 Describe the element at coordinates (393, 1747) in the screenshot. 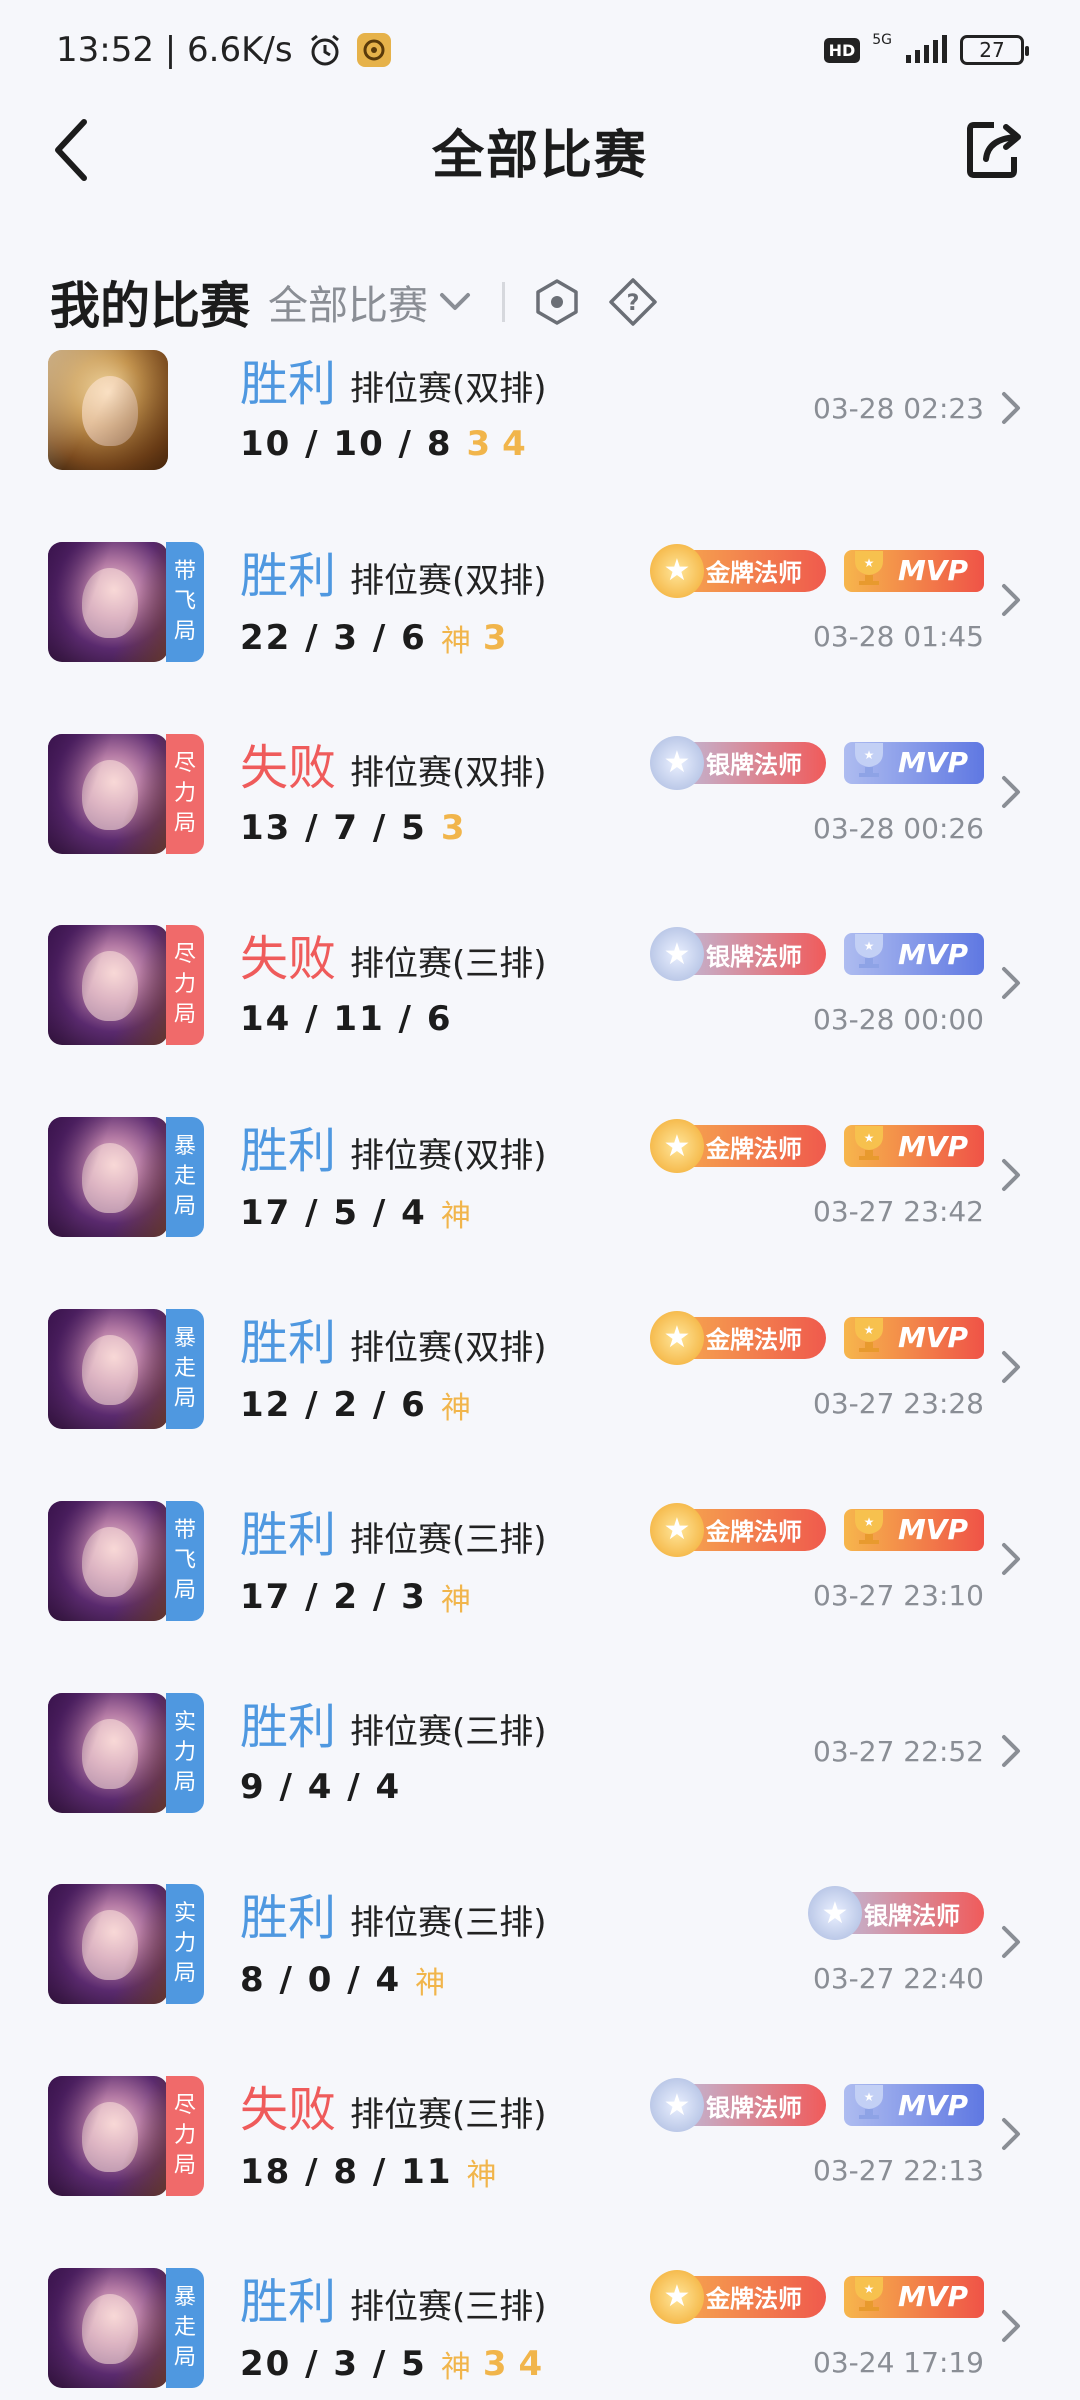

I see `match-info: 胜利 排位赛(三排) 9 / 4 / 4` at that location.